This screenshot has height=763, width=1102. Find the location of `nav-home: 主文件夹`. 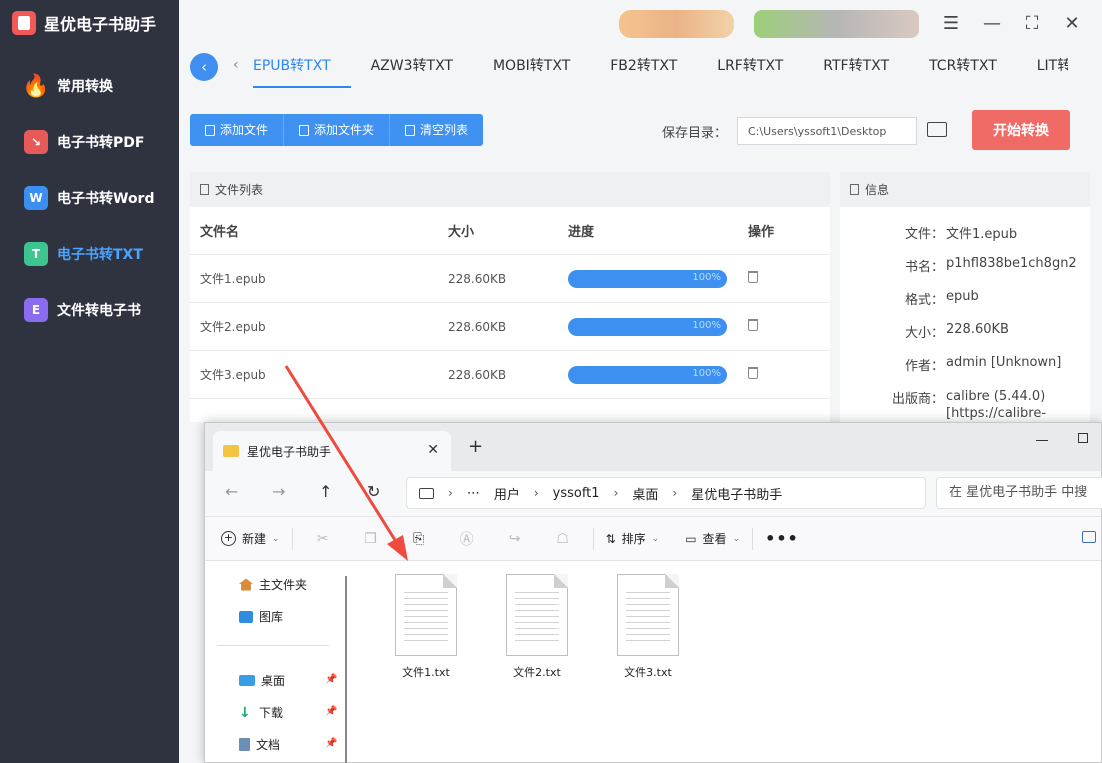

nav-home: 主文件夹 is located at coordinates (273, 584).